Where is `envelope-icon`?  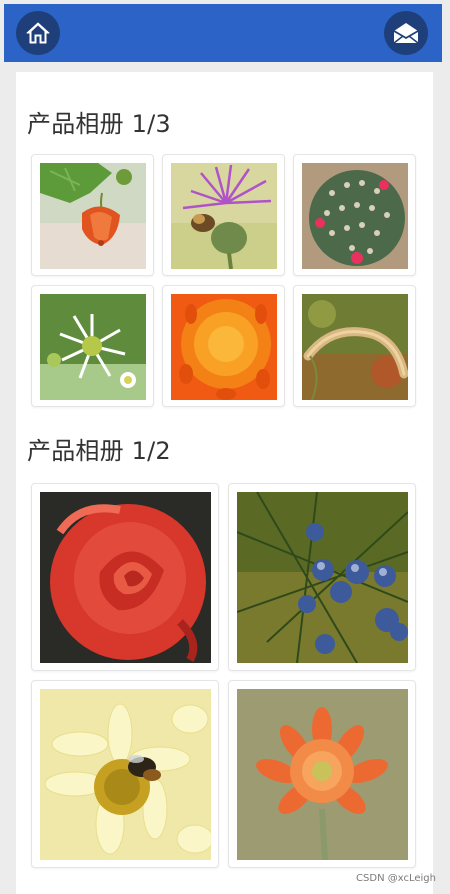 envelope-icon is located at coordinates (406, 33).